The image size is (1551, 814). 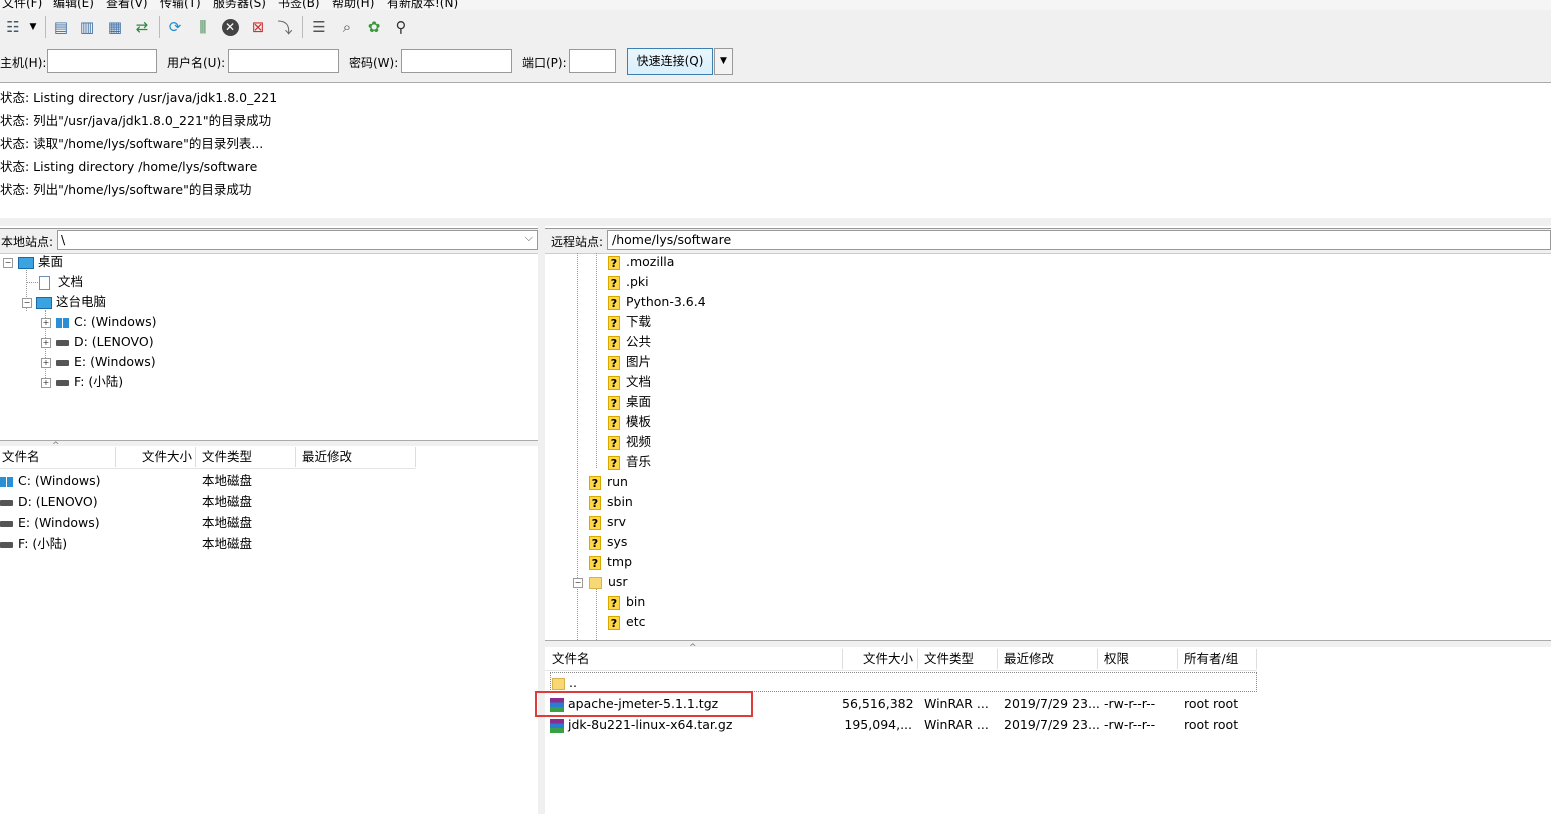 What do you see at coordinates (903, 682) in the screenshot?
I see `table-row-parent: ..` at bounding box center [903, 682].